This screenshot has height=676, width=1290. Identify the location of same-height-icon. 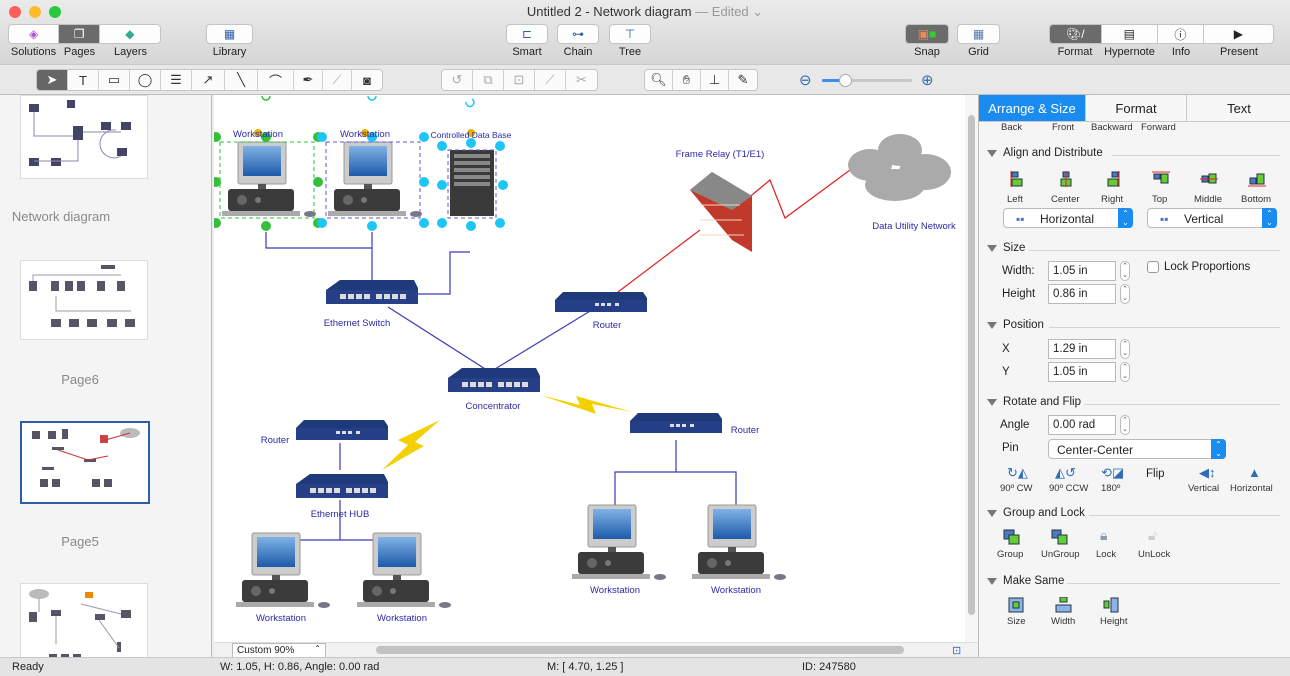
(1112, 605).